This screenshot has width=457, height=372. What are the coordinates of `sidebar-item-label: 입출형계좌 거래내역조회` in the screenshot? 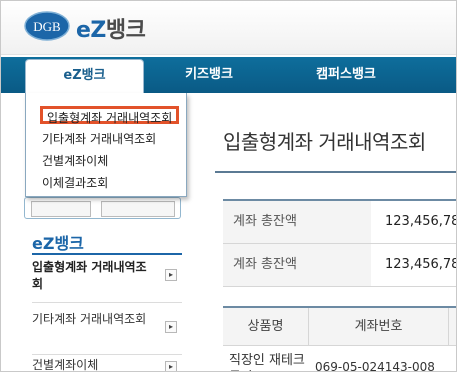 It's located at (89, 275).